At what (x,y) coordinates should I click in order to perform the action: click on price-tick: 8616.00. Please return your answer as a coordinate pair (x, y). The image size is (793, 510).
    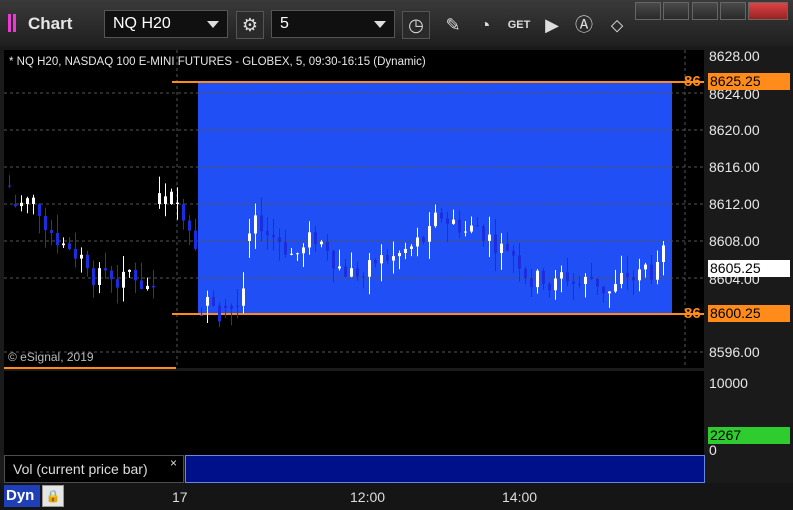
    Looking at the image, I should click on (734, 167).